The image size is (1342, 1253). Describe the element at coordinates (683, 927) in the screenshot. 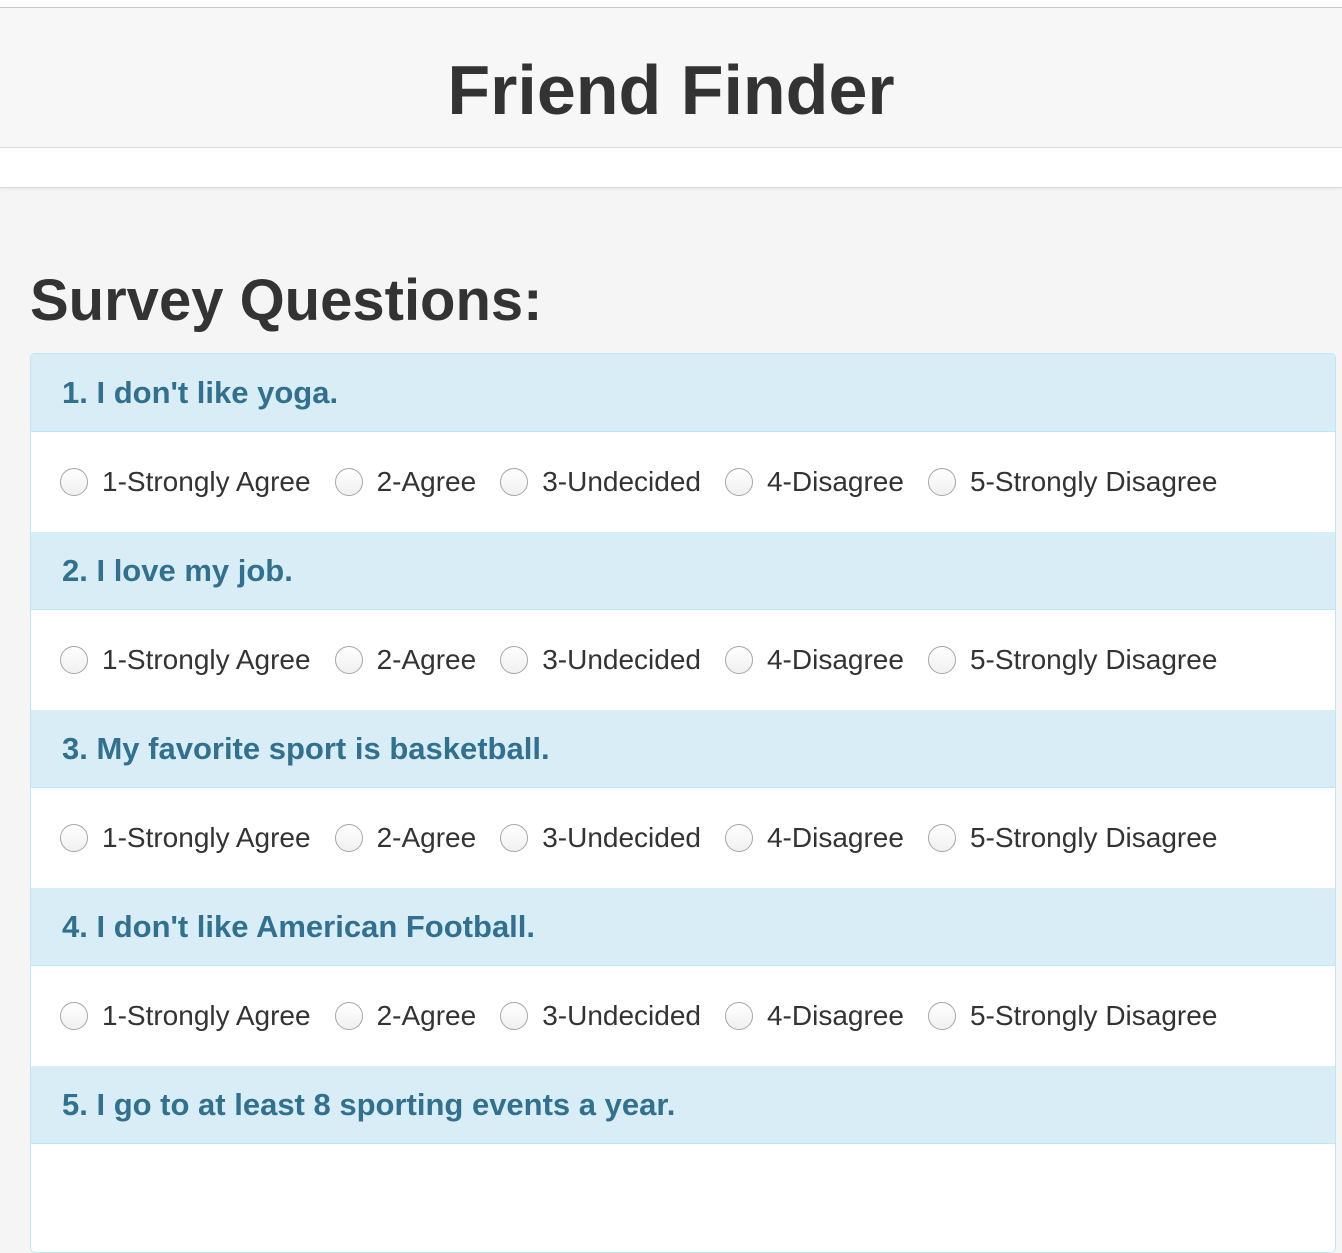

I see `question-heading: 4. I don't like American Football.` at that location.